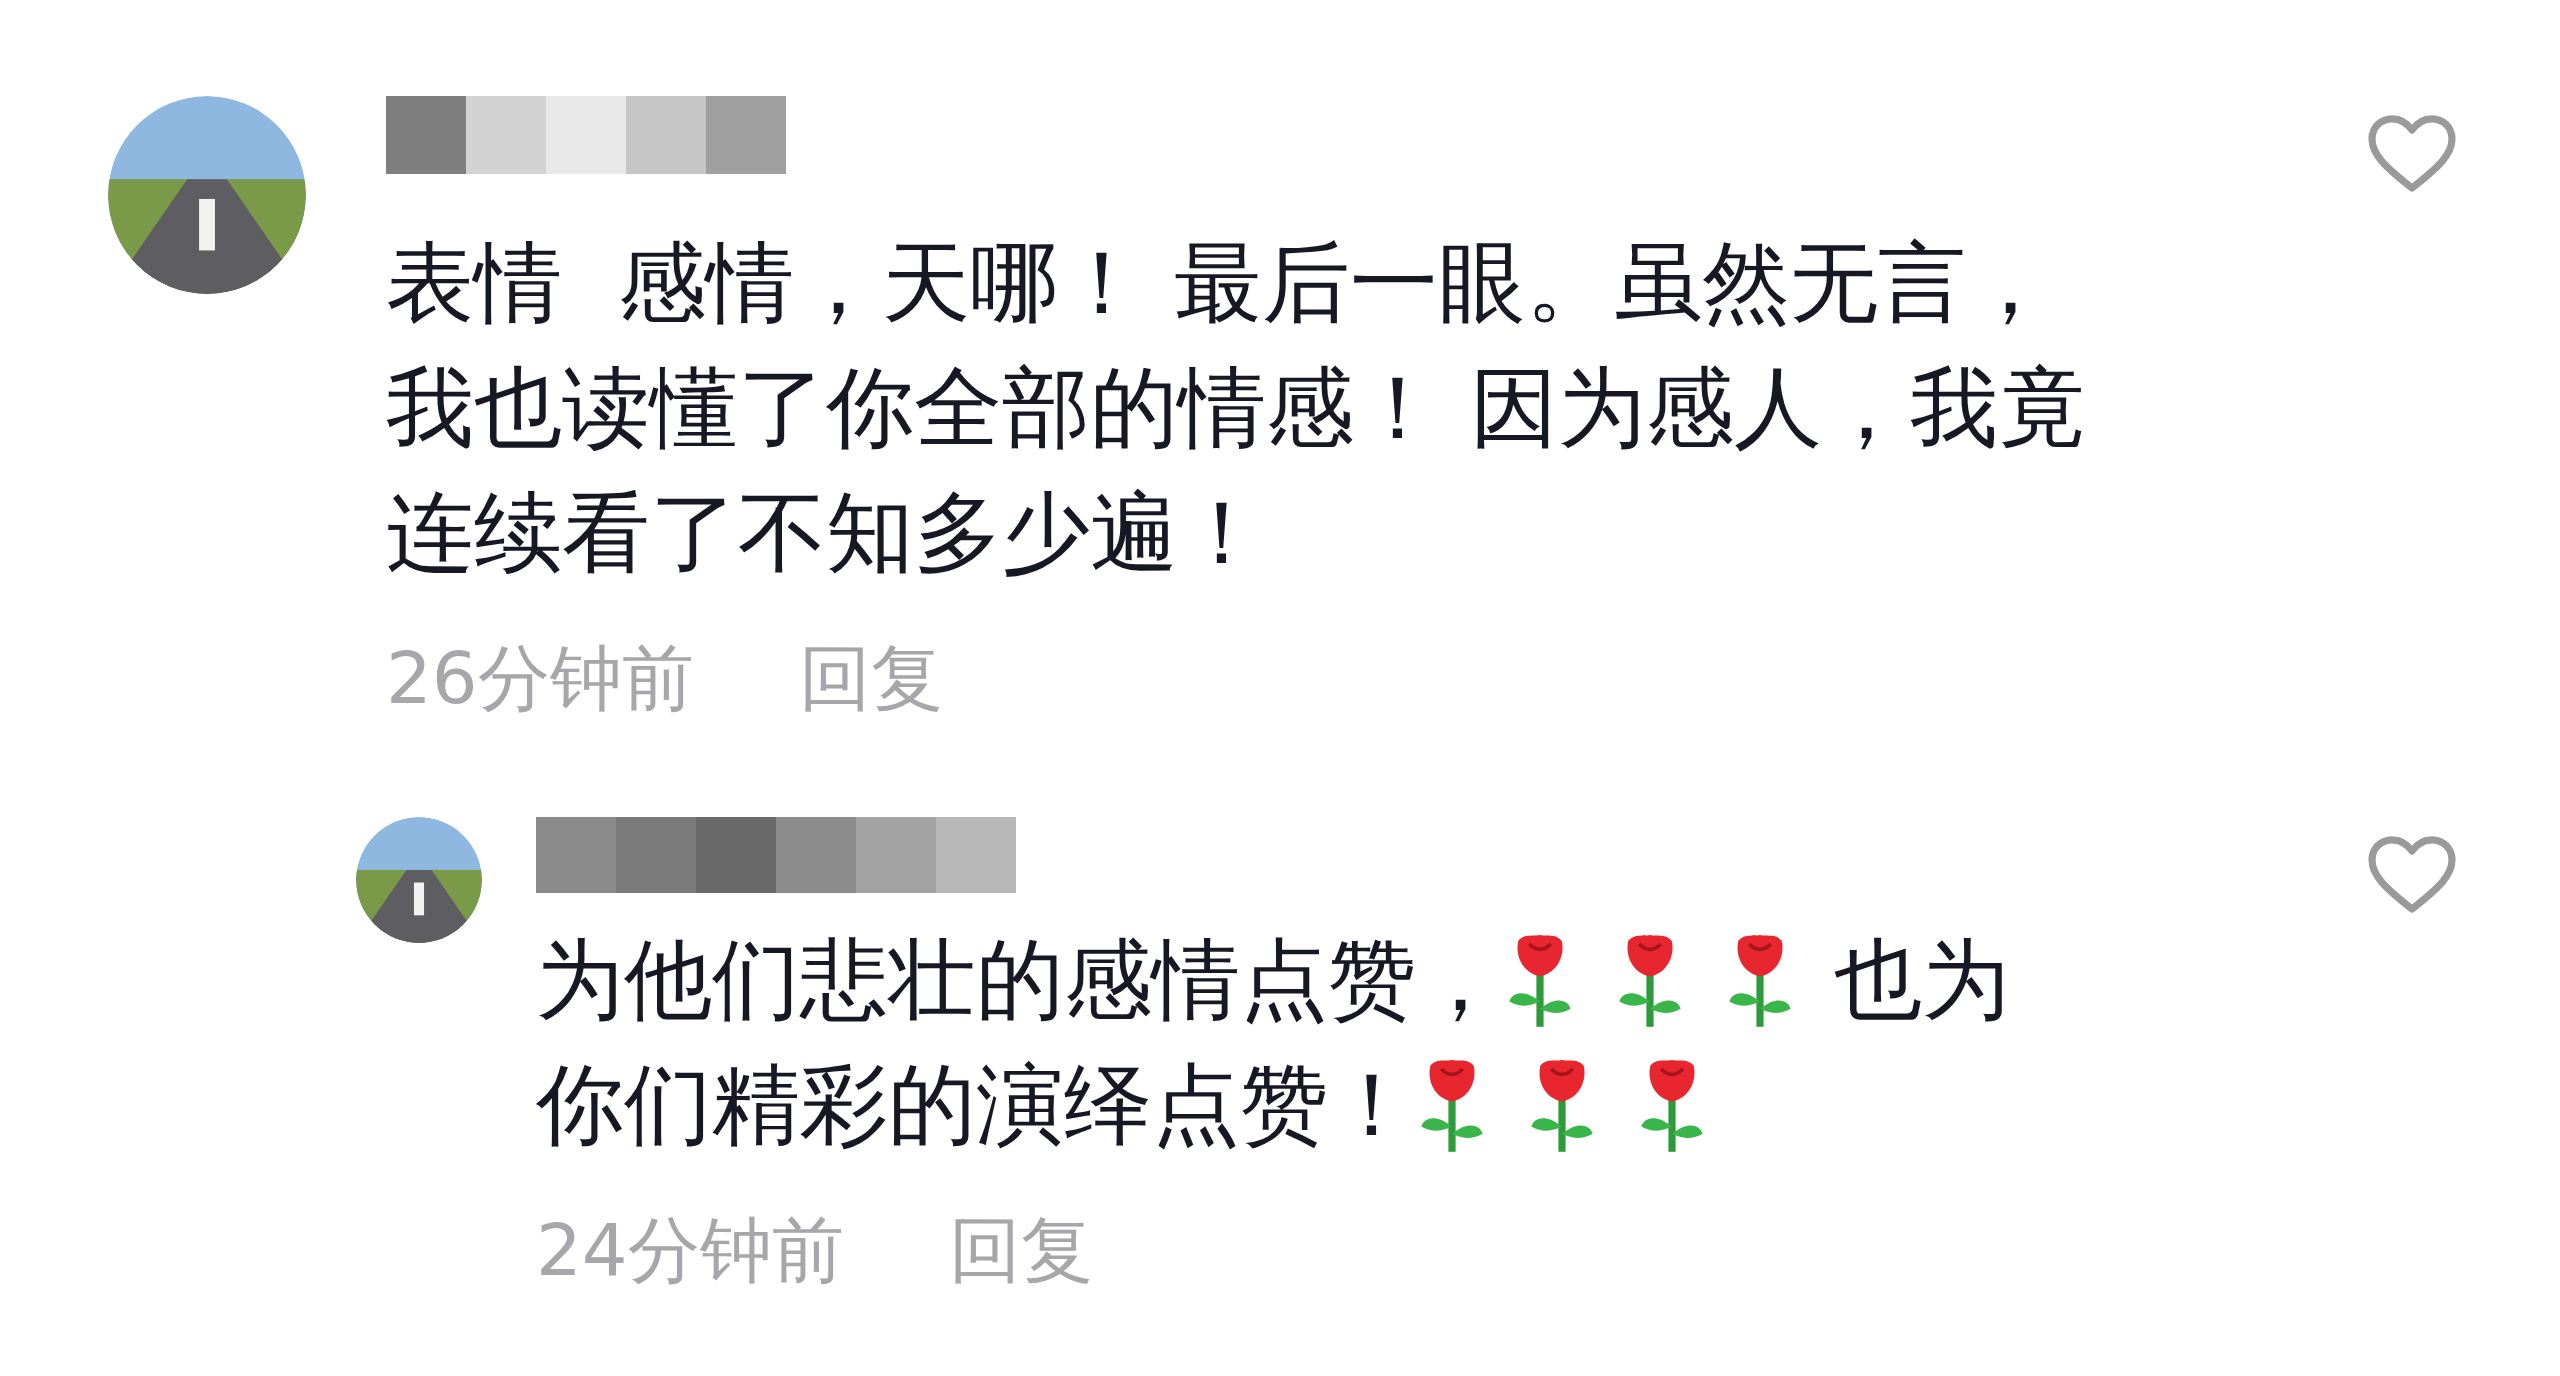 The height and width of the screenshot is (1376, 2560). What do you see at coordinates (540, 678) in the screenshot?
I see `comment-time: 26分钟前` at bounding box center [540, 678].